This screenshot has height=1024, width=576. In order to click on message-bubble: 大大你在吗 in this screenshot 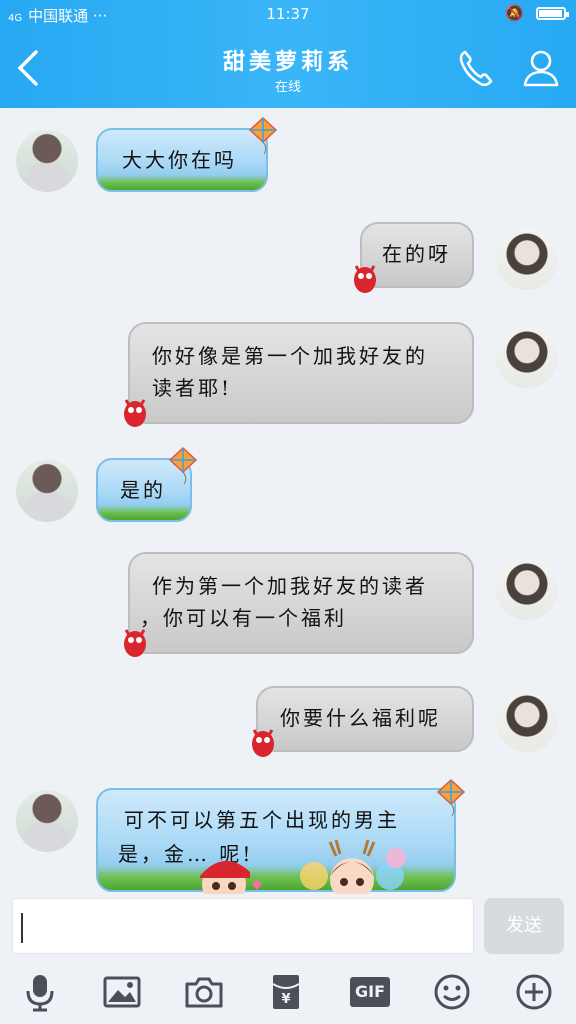, I will do `click(182, 160)`.